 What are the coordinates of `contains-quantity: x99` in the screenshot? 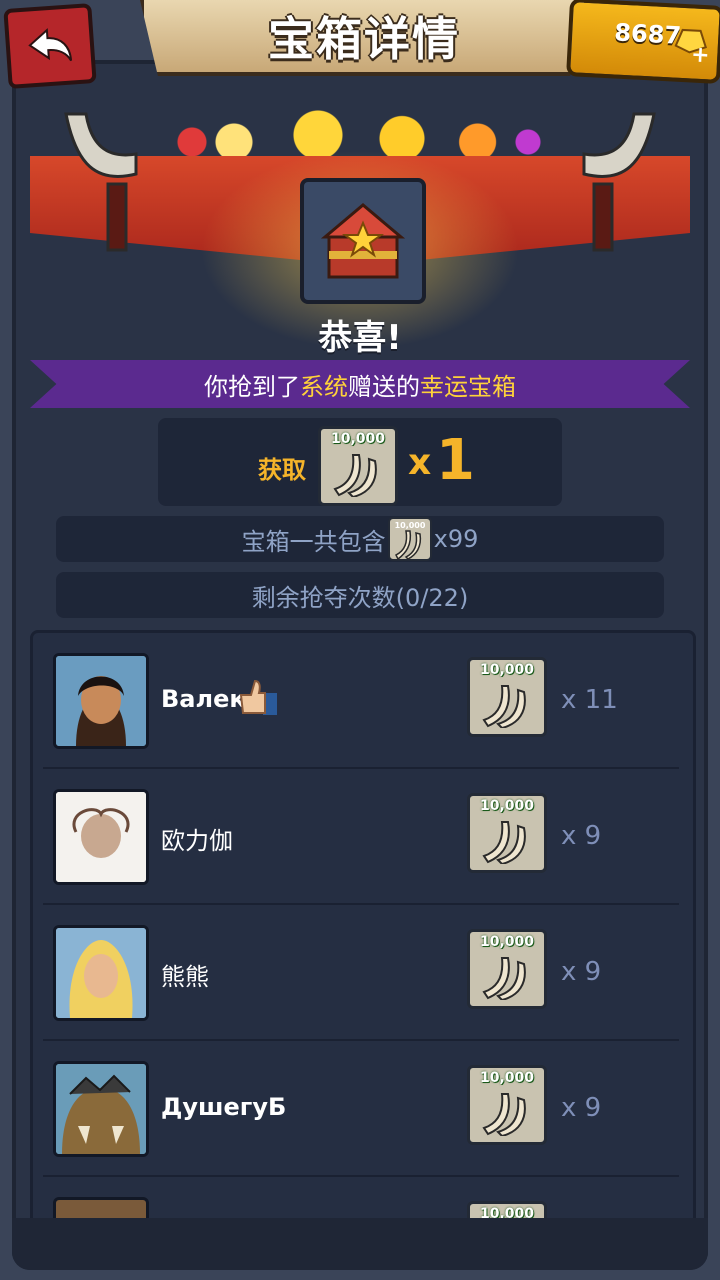 It's located at (456, 539).